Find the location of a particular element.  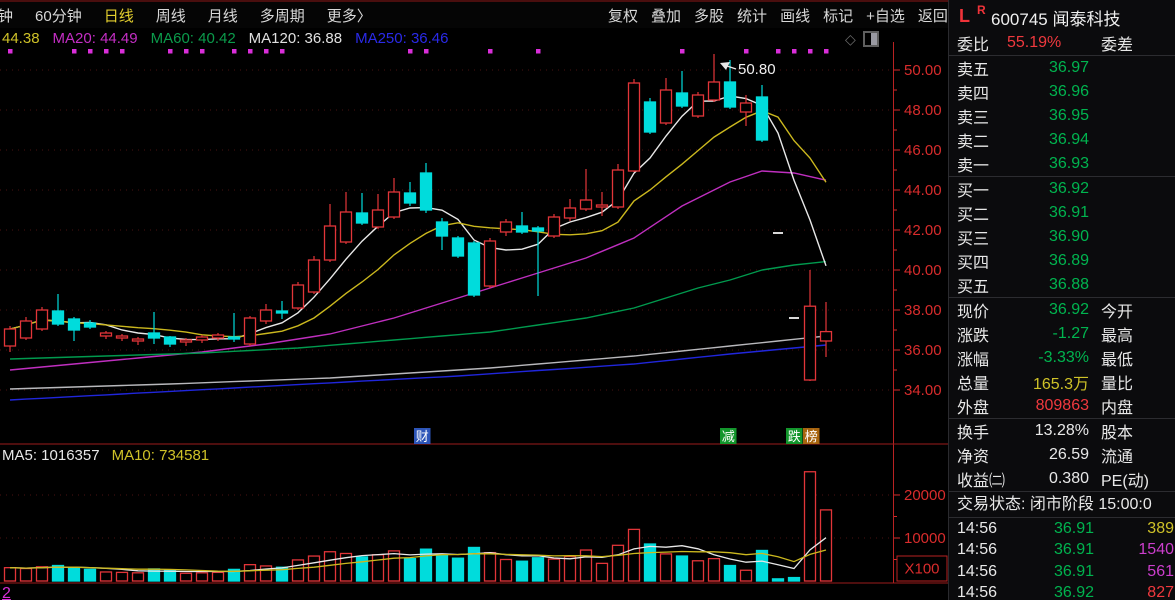

tab-period-1: 60分钟 is located at coordinates (58, 15).